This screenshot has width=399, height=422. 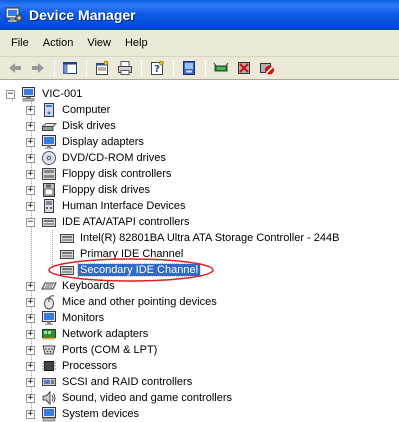 I want to click on tree-item-processors: + Processors, so click(x=72, y=366).